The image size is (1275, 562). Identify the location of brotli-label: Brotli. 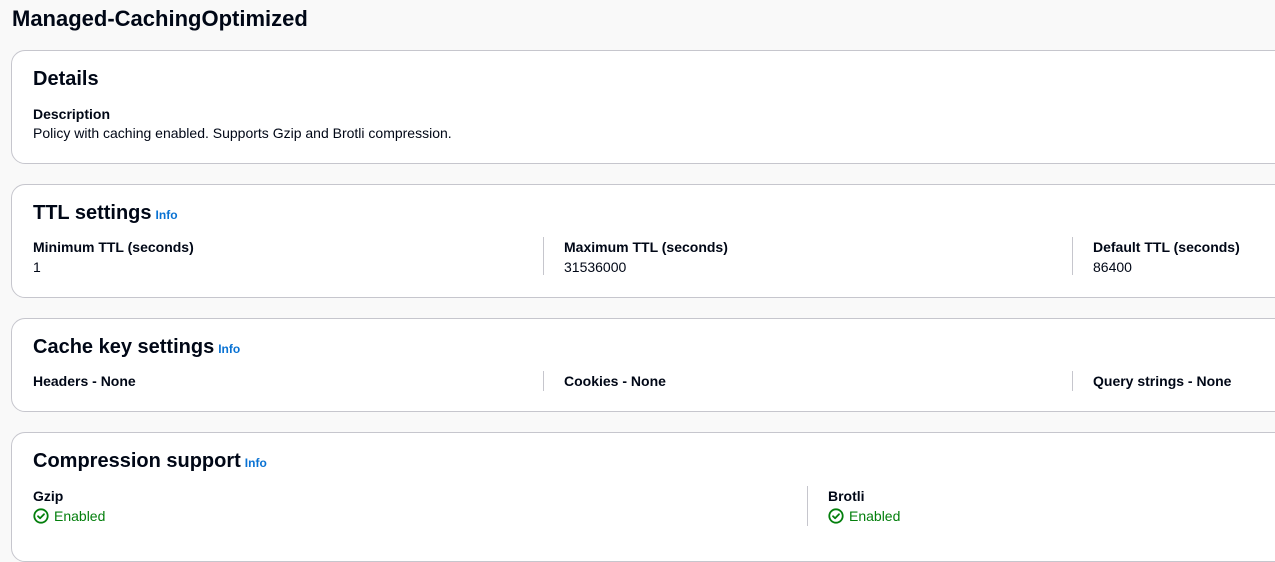
(846, 496).